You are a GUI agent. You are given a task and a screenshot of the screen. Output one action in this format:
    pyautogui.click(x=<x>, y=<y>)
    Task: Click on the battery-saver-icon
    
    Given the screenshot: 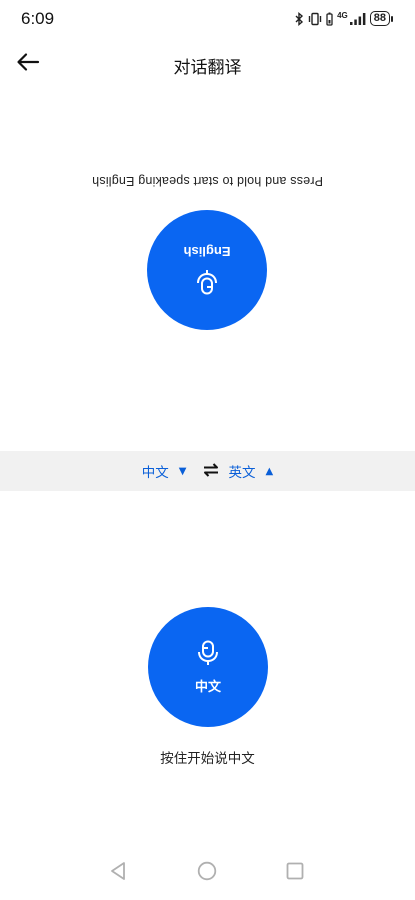 What is the action you would take?
    pyautogui.click(x=329, y=19)
    